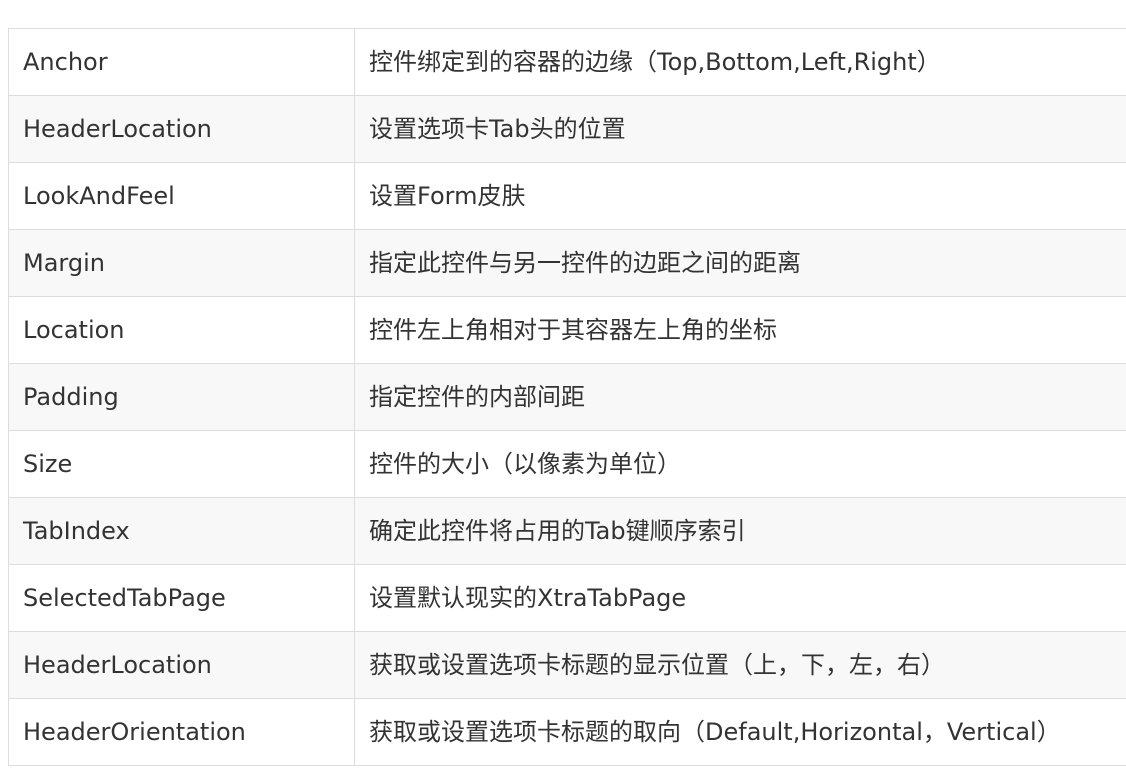  What do you see at coordinates (740, 196) in the screenshot?
I see `property-description-cell: 设置Form皮肤` at bounding box center [740, 196].